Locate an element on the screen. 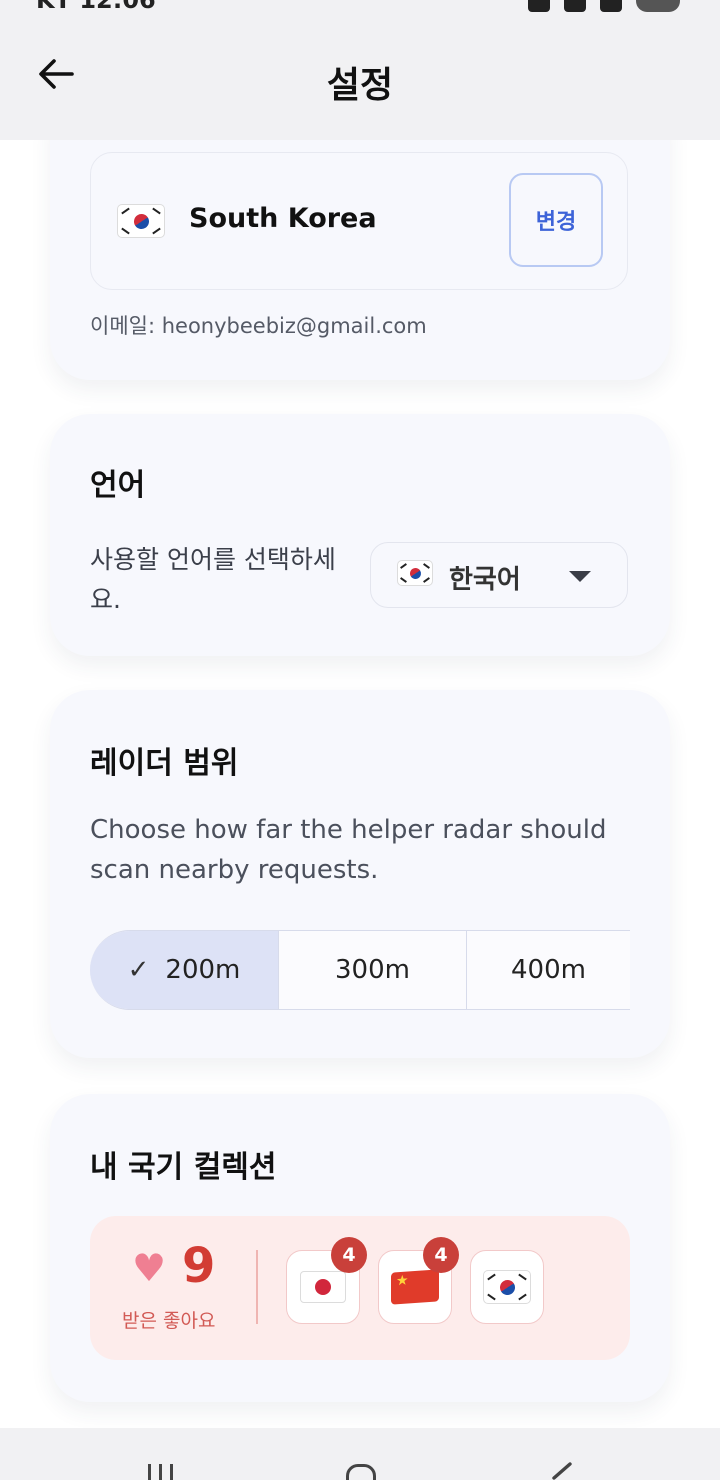 The image size is (720, 1480). radar-option-400m: 400m is located at coordinates (548, 970).